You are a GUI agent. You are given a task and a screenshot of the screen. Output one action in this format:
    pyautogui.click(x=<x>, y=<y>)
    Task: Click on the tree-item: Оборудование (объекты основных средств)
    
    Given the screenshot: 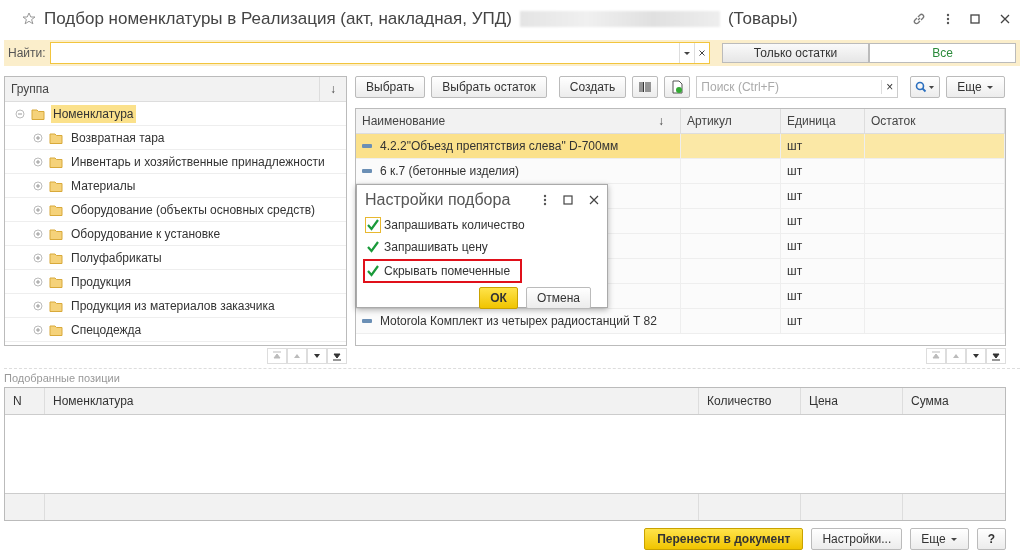 What is the action you would take?
    pyautogui.click(x=193, y=209)
    